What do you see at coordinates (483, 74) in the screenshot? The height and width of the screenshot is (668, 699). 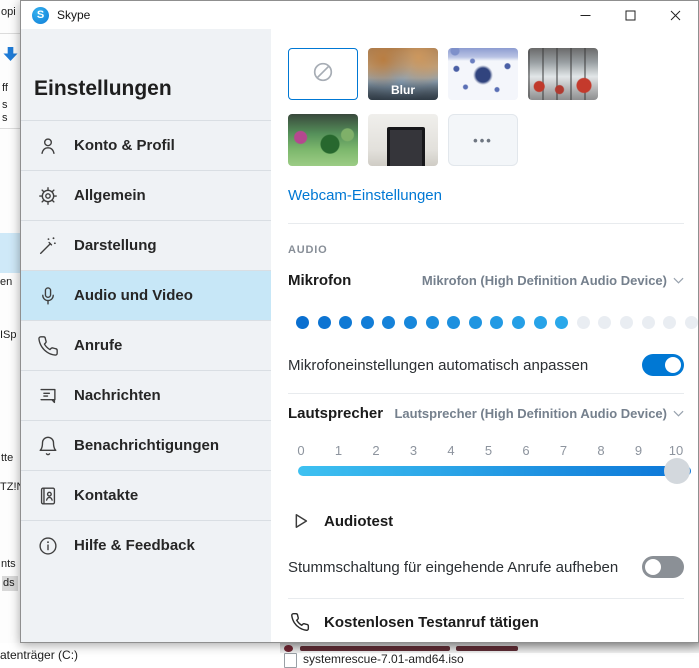 I see `background-thumb-porcelain` at bounding box center [483, 74].